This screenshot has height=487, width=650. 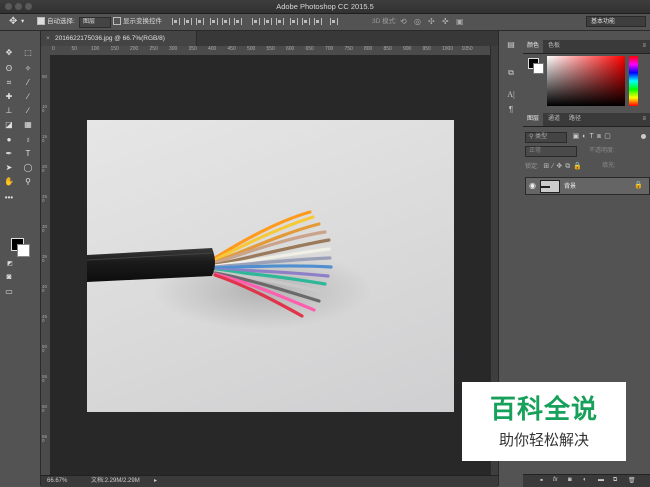 I want to click on layer-row: ◉ 背景 🔒, so click(x=587, y=186).